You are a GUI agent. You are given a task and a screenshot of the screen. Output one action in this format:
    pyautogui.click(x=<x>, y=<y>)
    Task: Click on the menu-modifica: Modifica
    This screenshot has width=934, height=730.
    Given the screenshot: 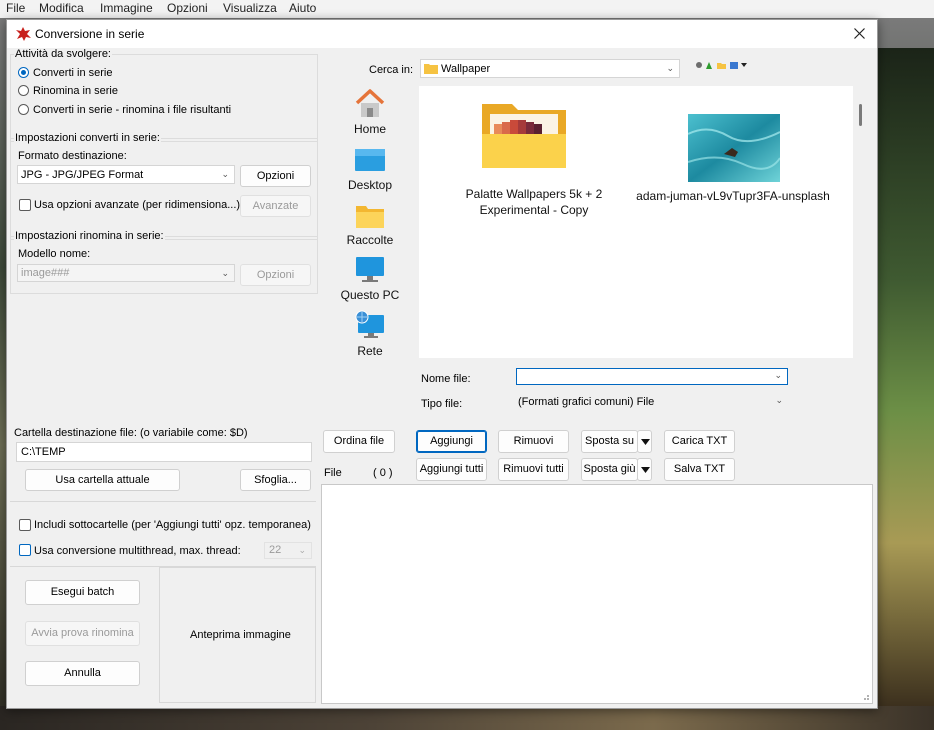 What is the action you would take?
    pyautogui.click(x=61, y=8)
    